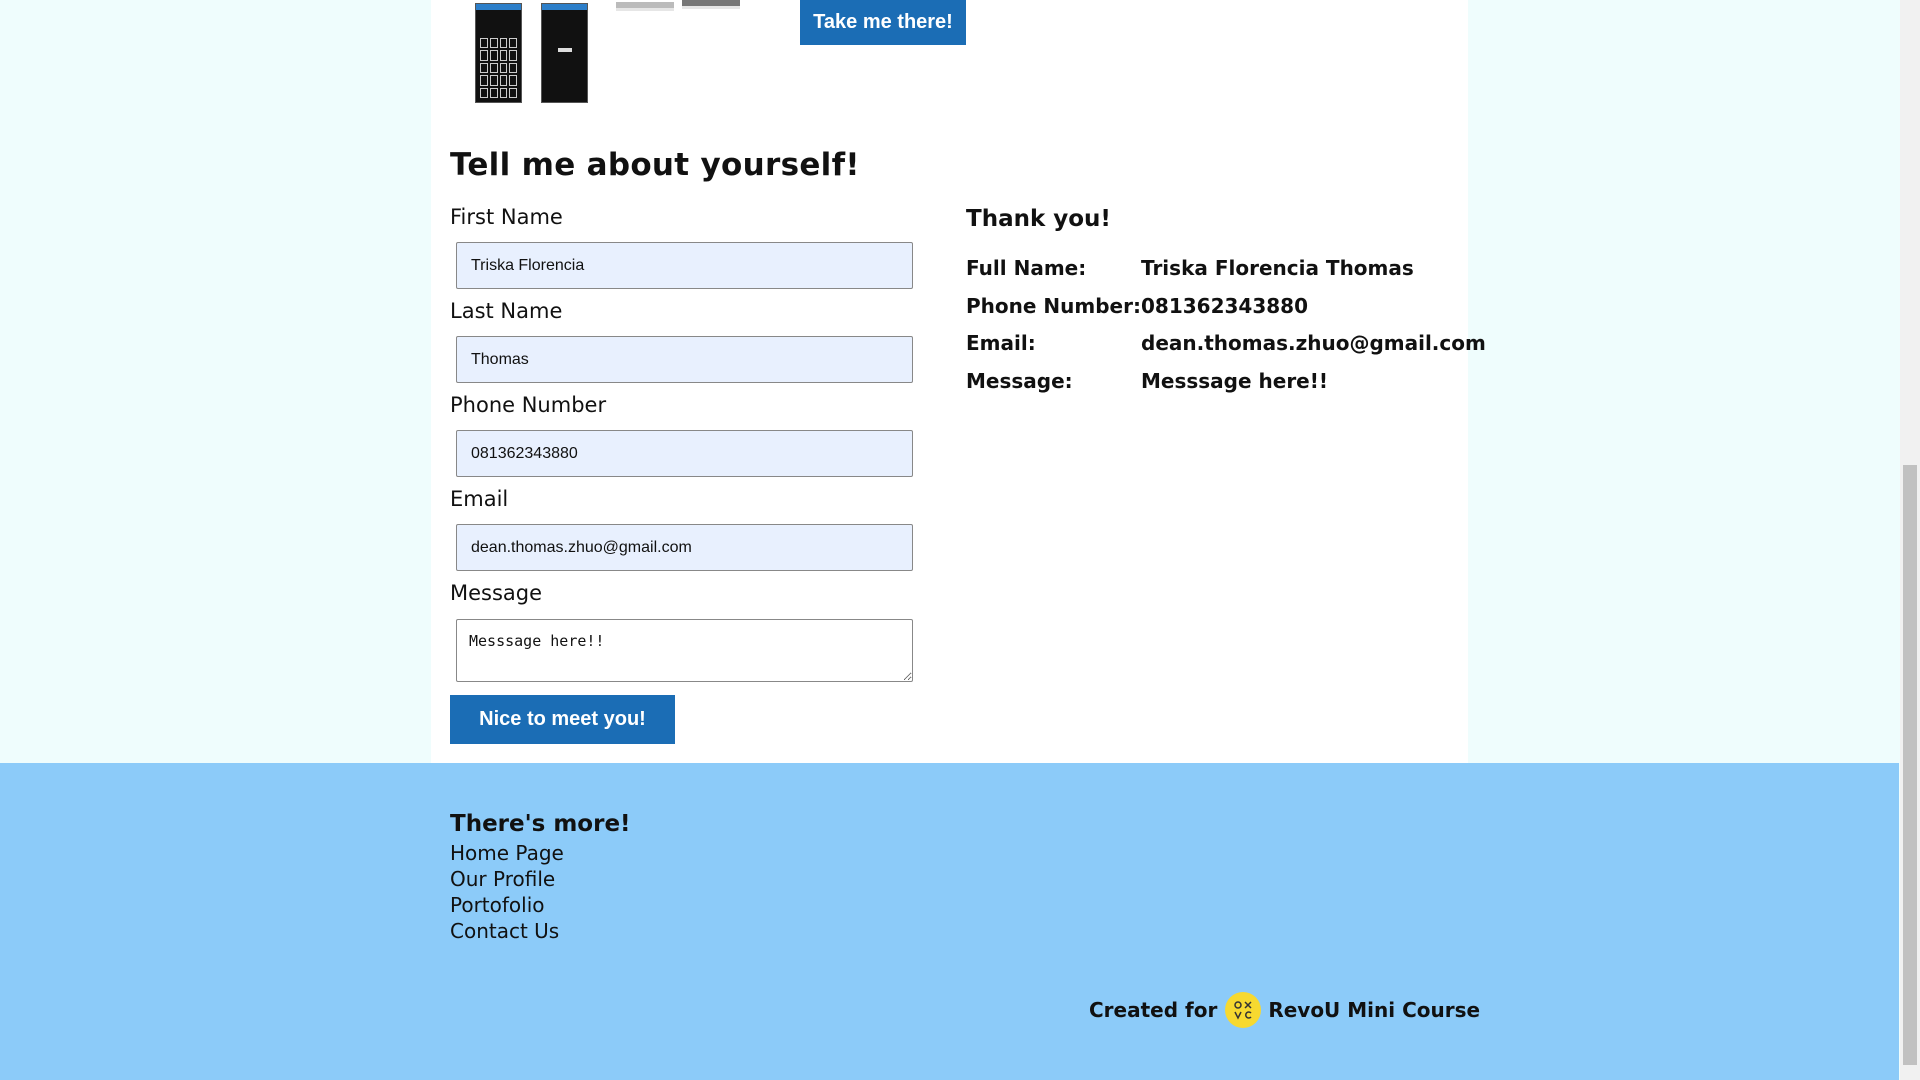  What do you see at coordinates (497, 905) in the screenshot?
I see `footer-link-portfolio: Portofolio` at bounding box center [497, 905].